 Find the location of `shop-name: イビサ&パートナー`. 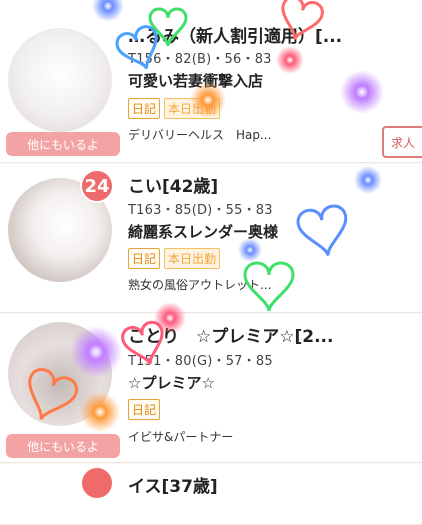

shop-name: イビサ&パートナー is located at coordinates (180, 436).